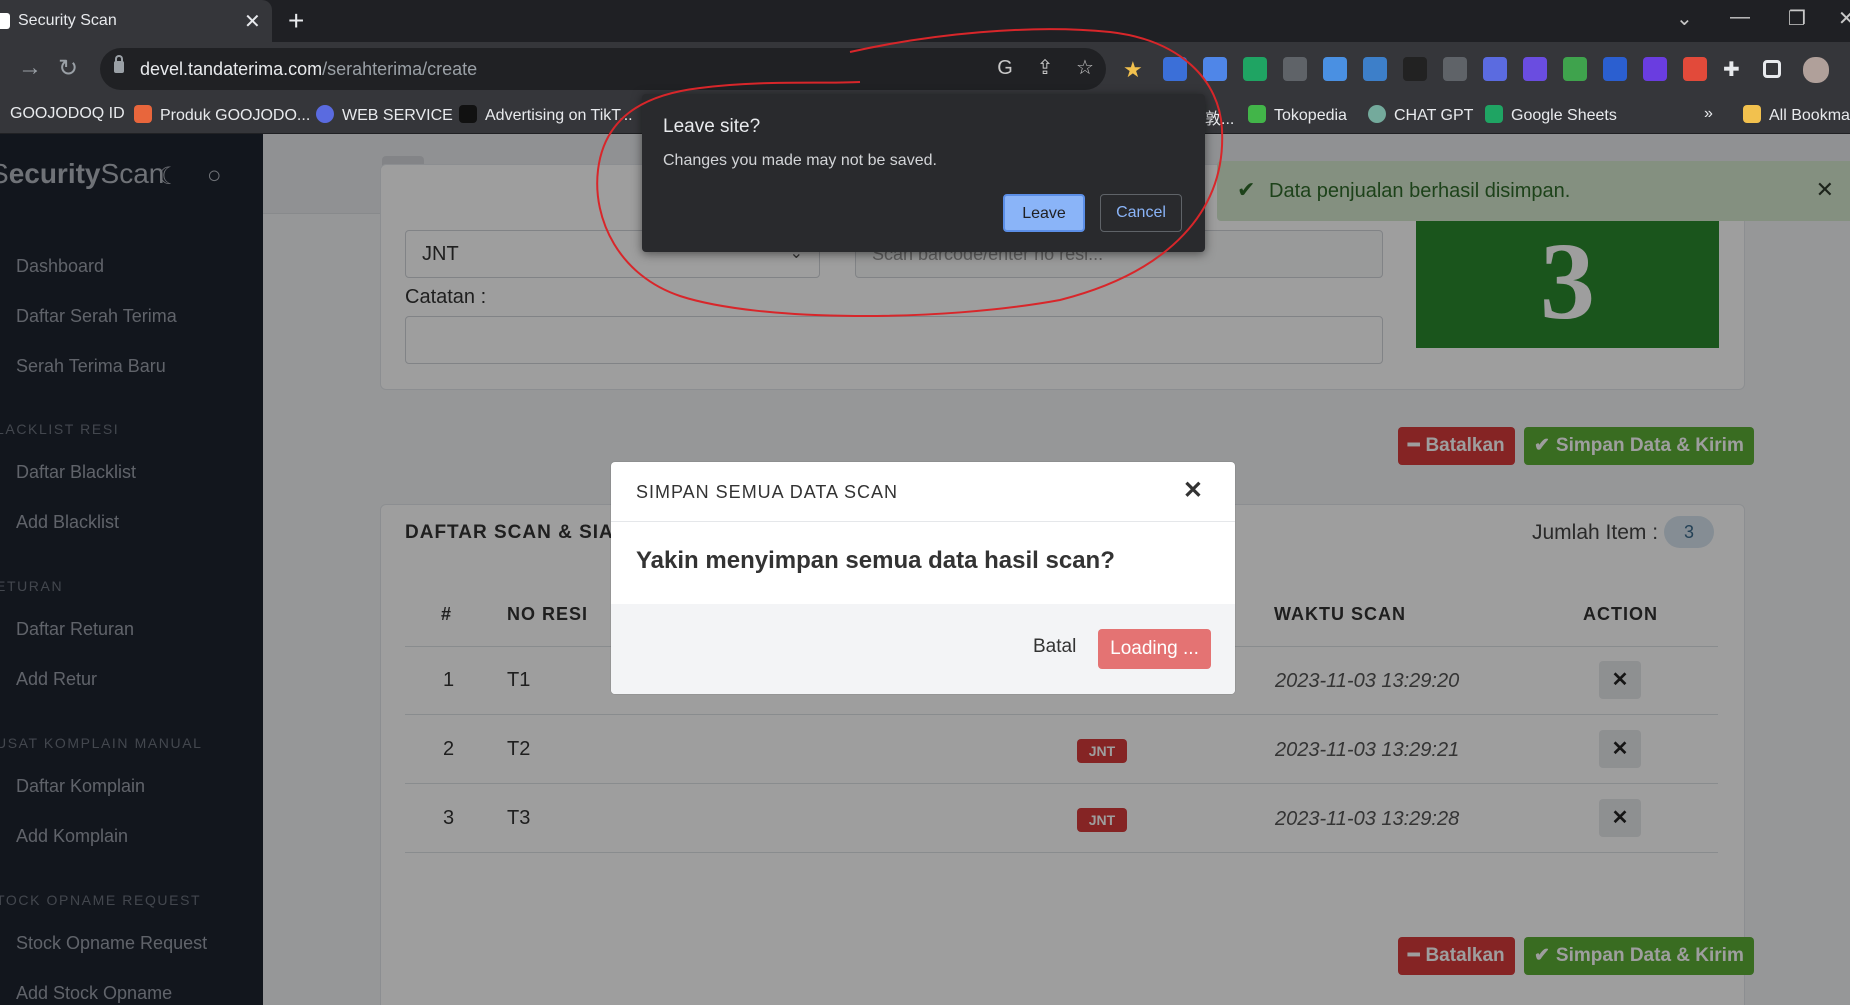 This screenshot has height=1005, width=1850. Describe the element at coordinates (1045, 68) in the screenshot. I see `share-icon: ⇪` at that location.